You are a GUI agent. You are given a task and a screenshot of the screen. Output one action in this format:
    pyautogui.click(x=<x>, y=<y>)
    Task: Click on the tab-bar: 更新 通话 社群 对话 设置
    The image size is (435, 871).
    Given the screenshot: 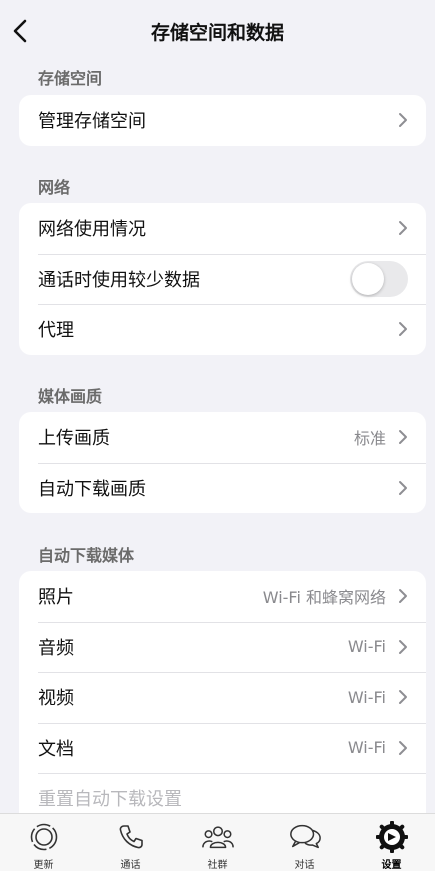 What is the action you would take?
    pyautogui.click(x=217, y=842)
    